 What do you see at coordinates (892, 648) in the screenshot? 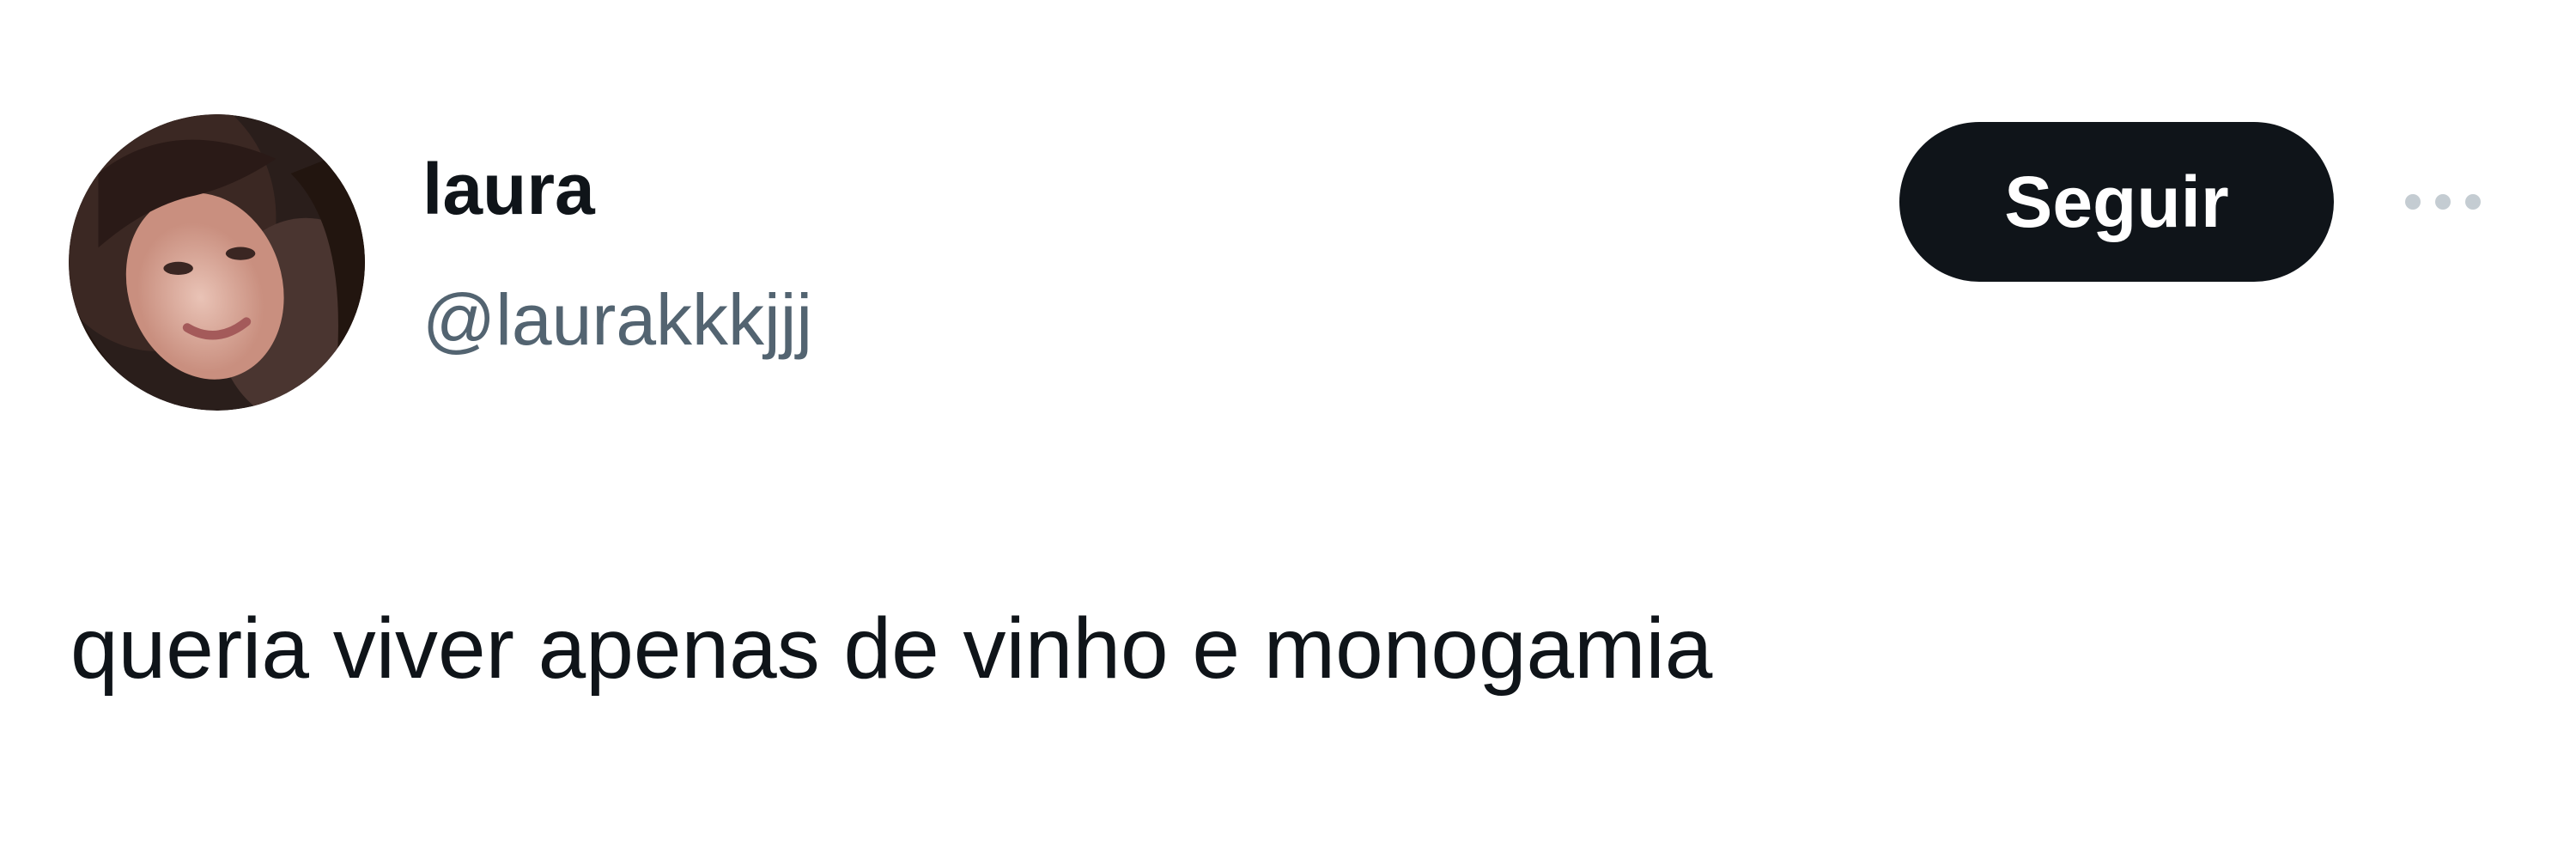
I see `tweet-text: queria viver apenas de vinho e monogamia` at bounding box center [892, 648].